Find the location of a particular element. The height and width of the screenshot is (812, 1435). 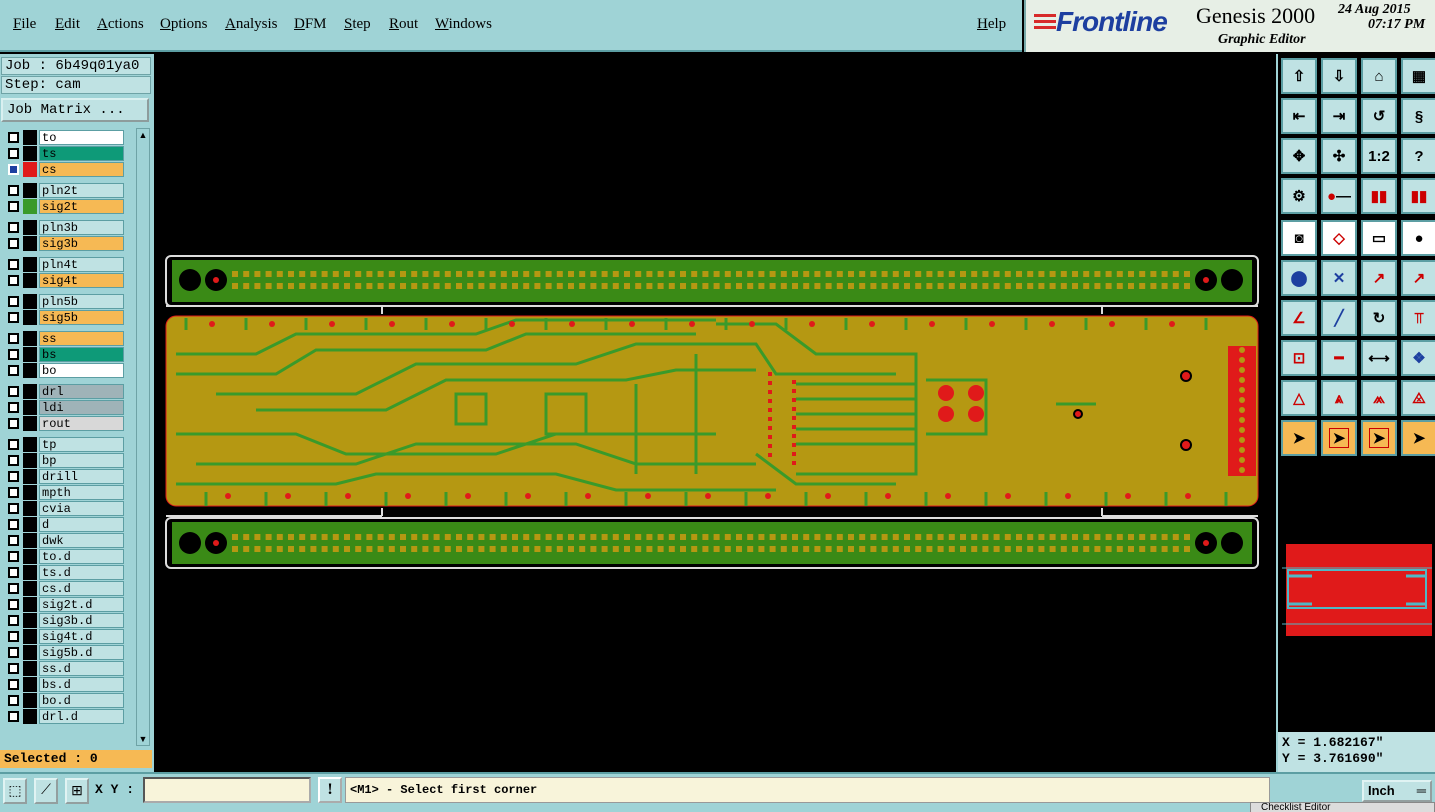

layer-row: ts.d is located at coordinates (64, 572).